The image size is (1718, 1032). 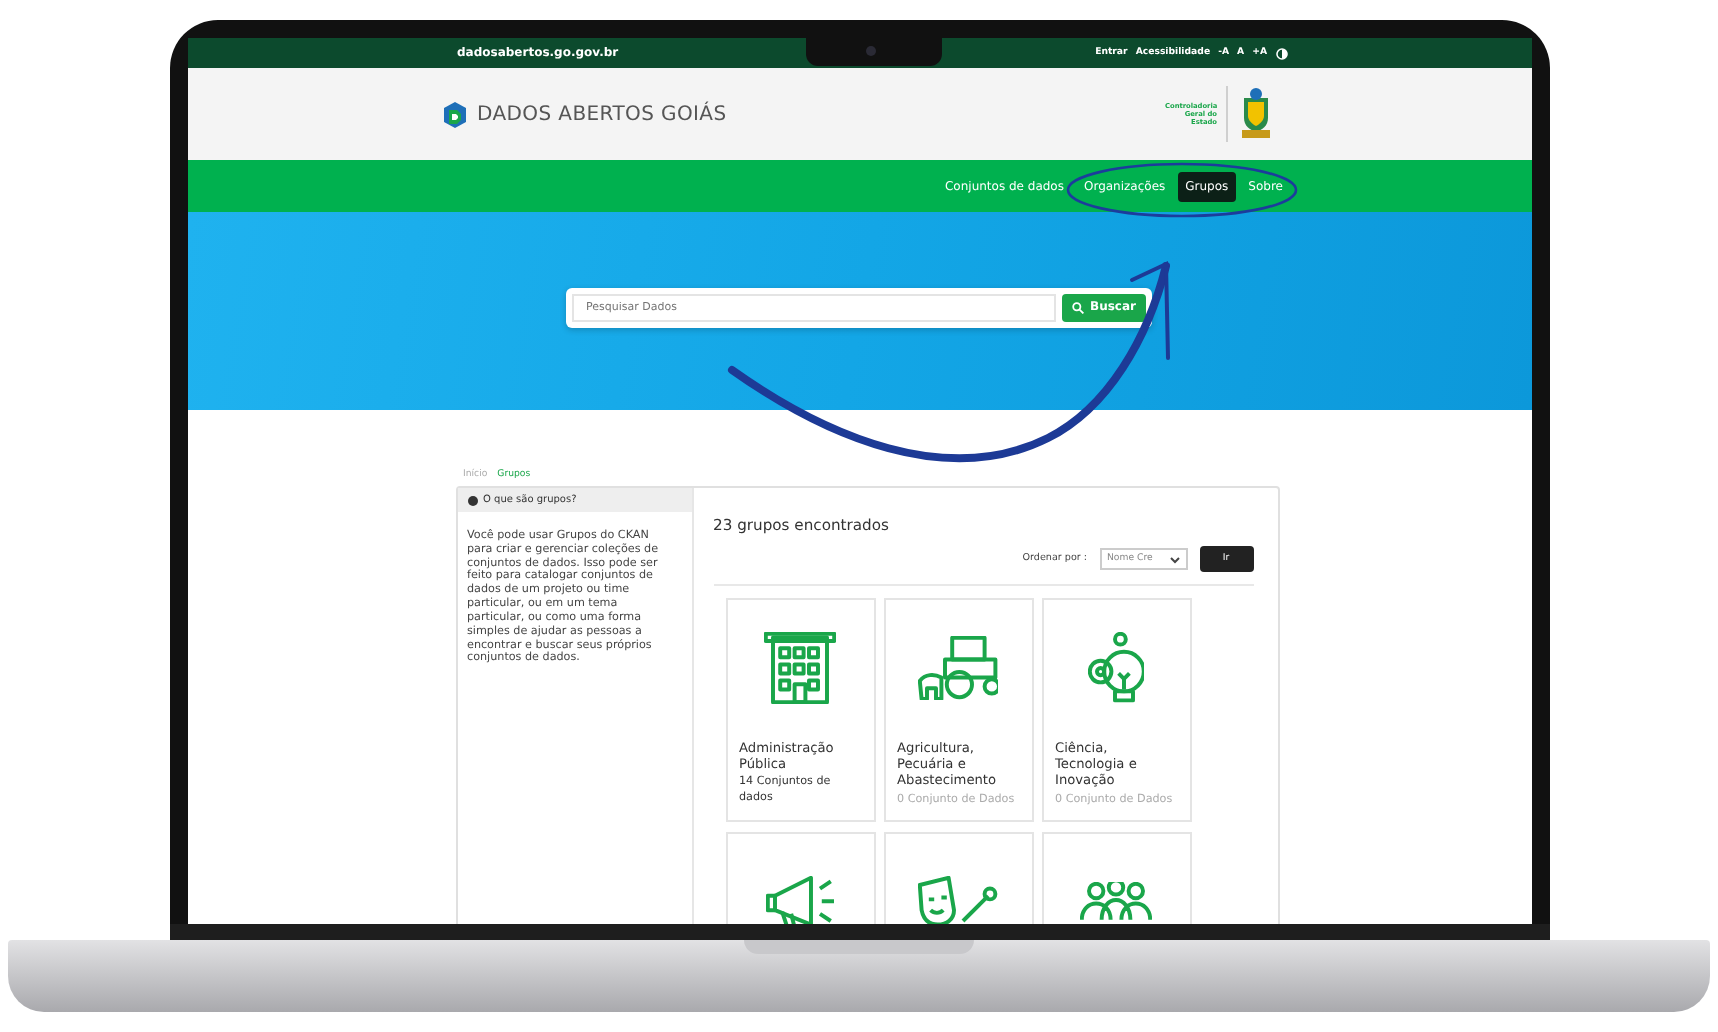 I want to click on caret-icon, so click(x=1174, y=559).